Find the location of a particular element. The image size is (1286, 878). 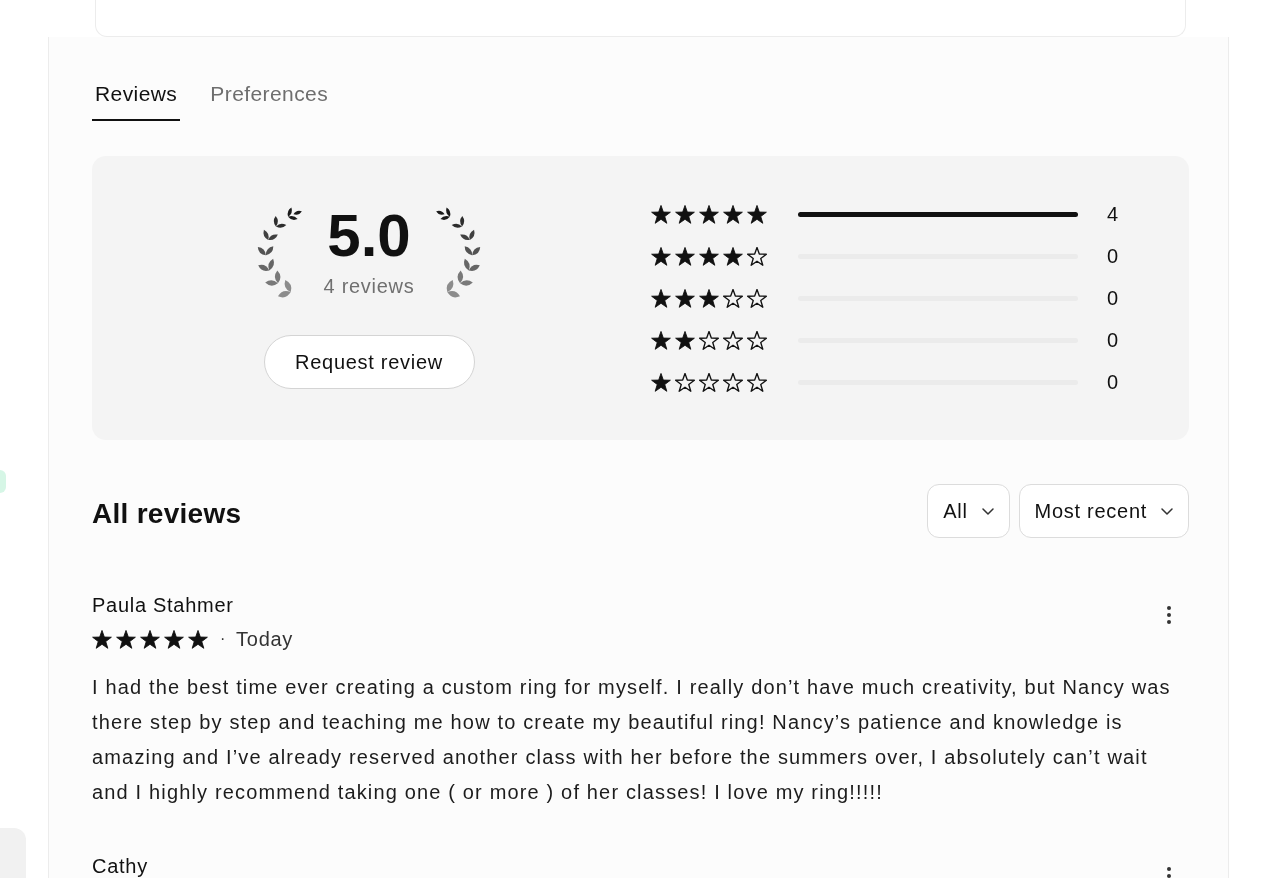

request-review-button: Request review is located at coordinates (369, 362).